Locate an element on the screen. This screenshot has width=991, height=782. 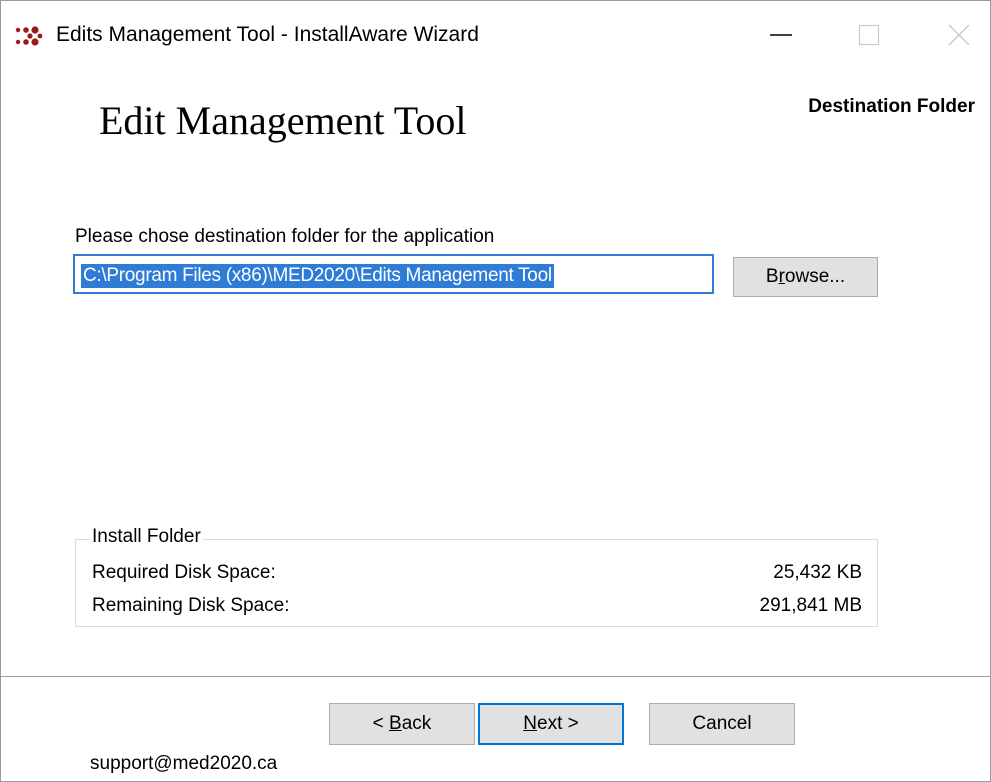
minimize-icon is located at coordinates (781, 35).